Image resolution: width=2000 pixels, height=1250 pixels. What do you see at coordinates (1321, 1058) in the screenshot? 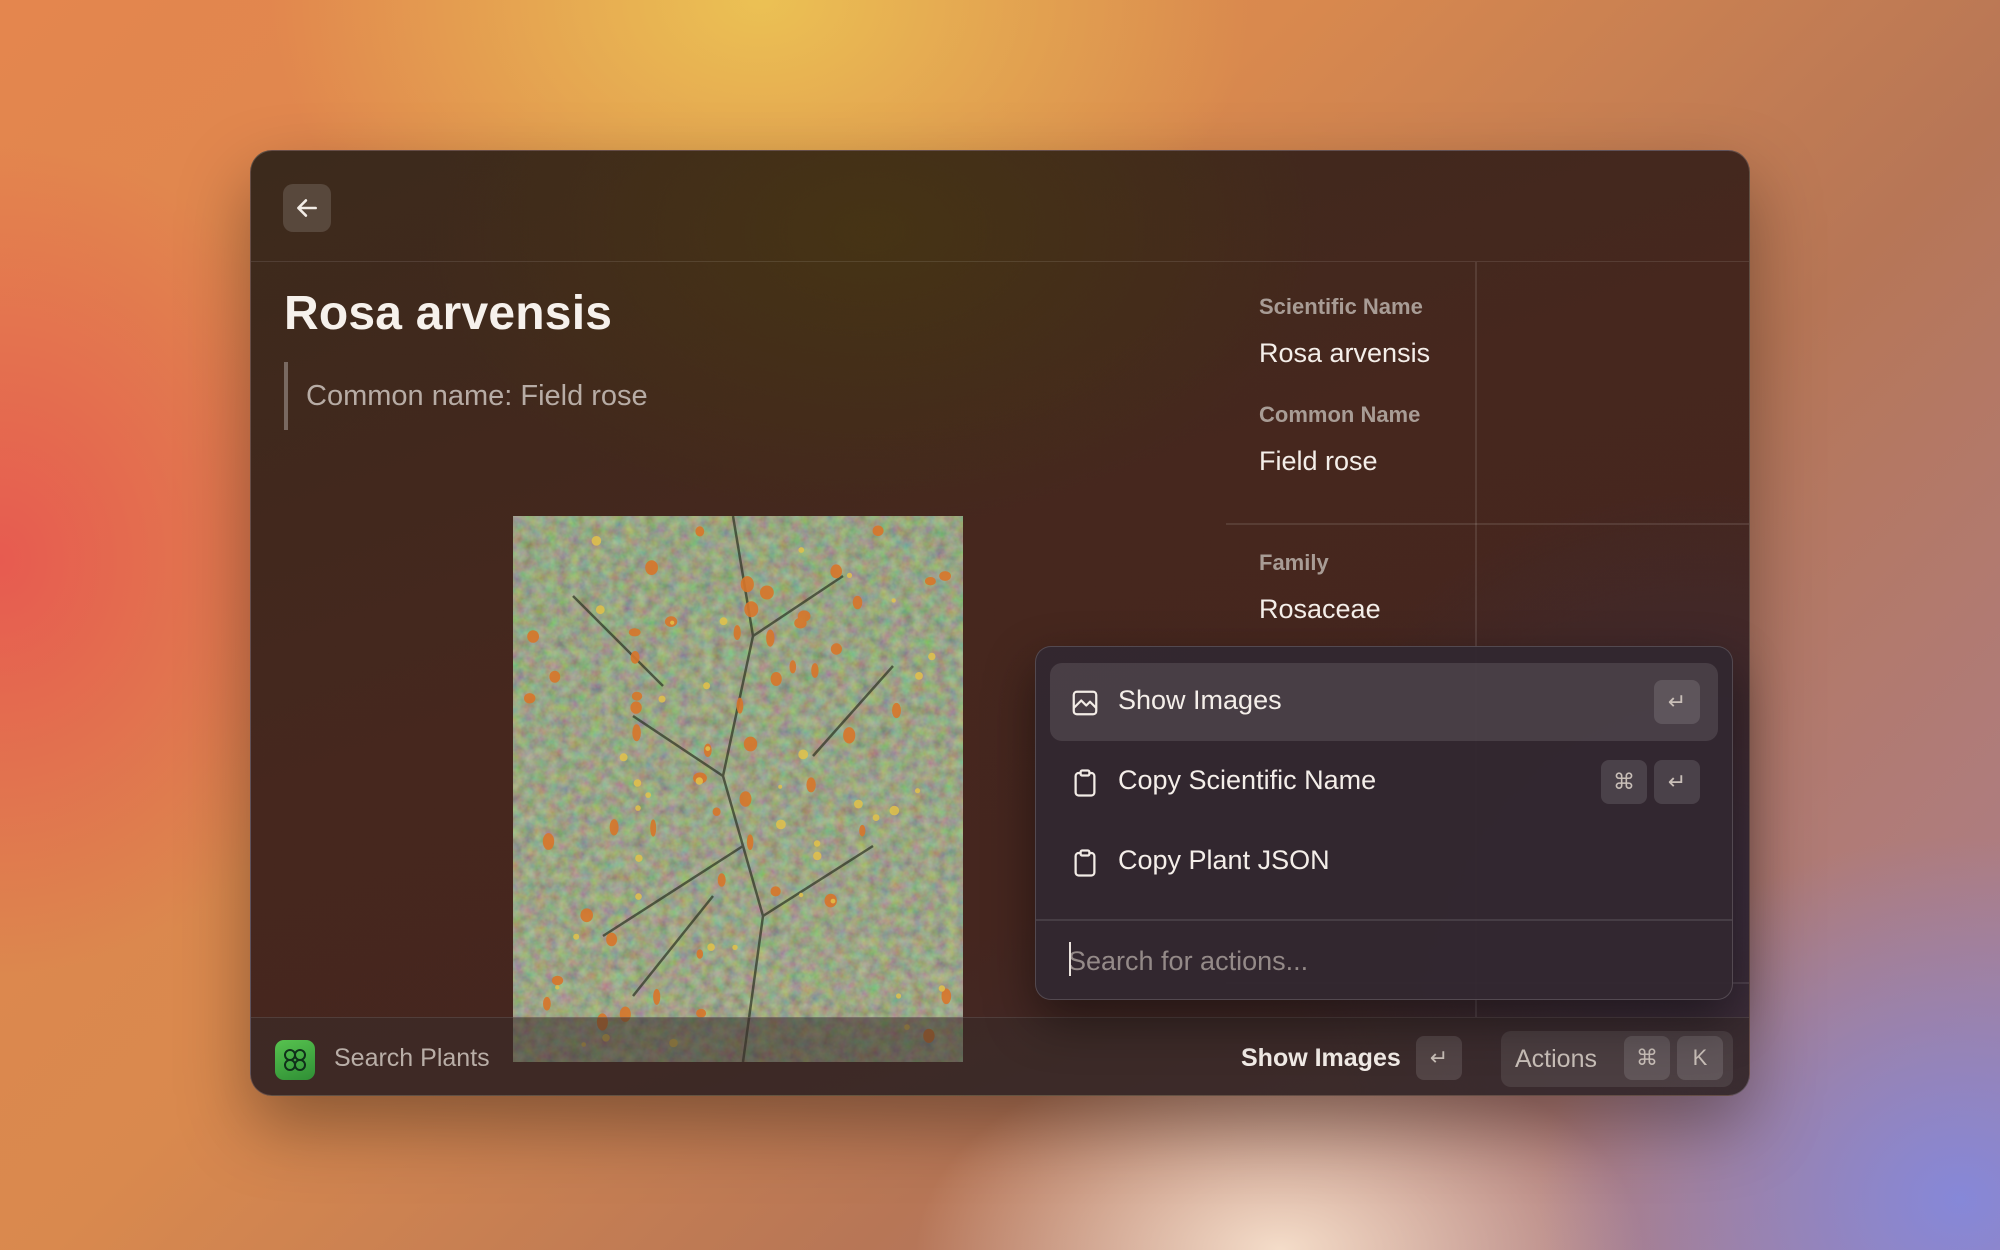
I see `primary-action-button: Show Images` at bounding box center [1321, 1058].